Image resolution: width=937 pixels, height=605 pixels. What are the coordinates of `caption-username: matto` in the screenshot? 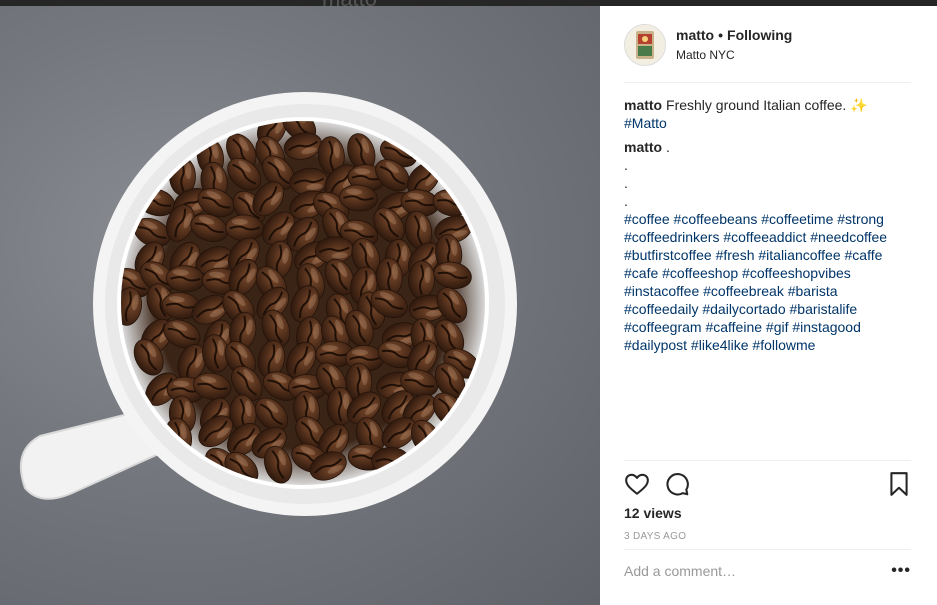 It's located at (643, 105).